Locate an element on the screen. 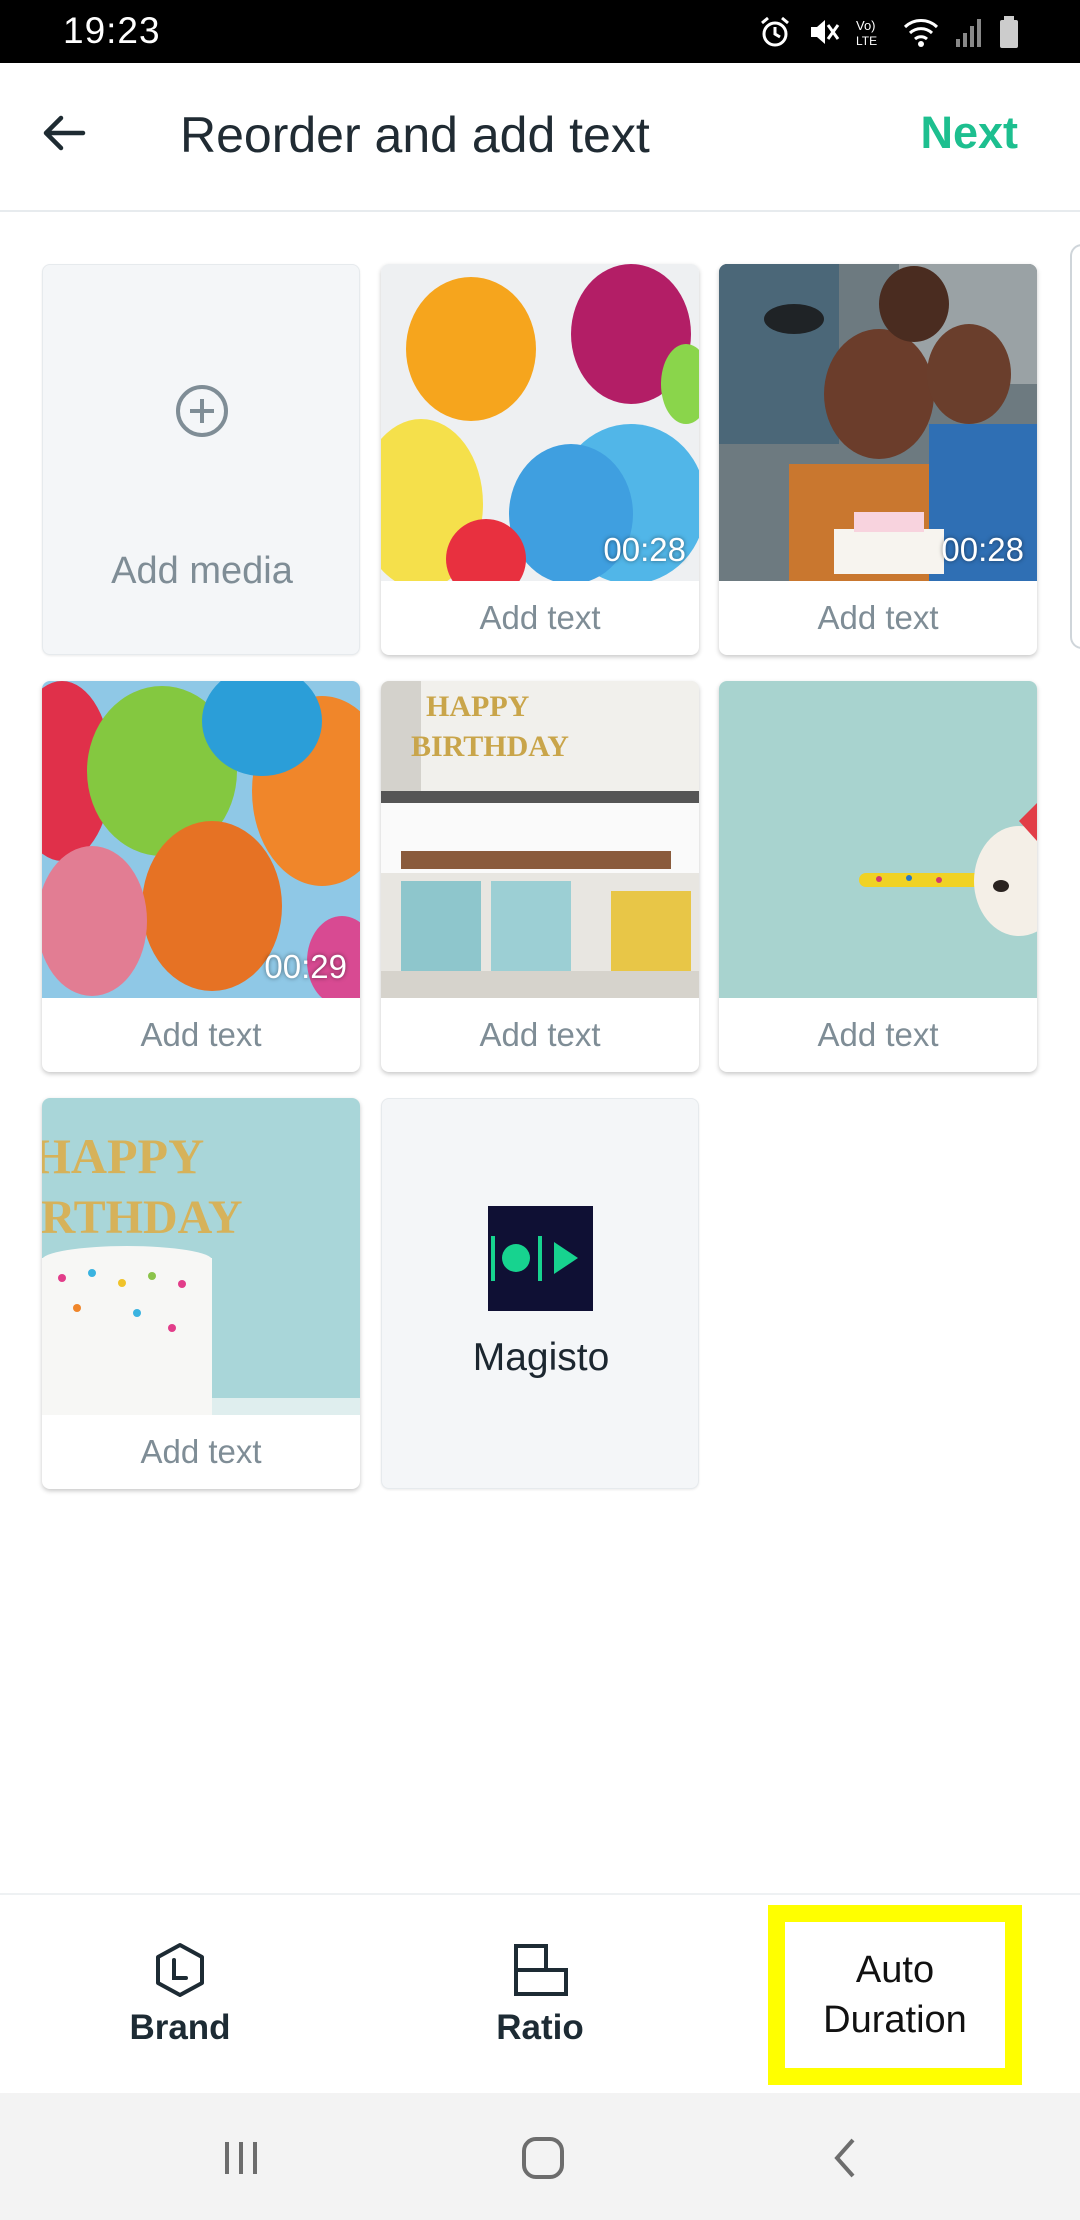 This screenshot has width=1080, height=2220. media-item: HAPPY BIRTHDAY Add text is located at coordinates (540, 876).